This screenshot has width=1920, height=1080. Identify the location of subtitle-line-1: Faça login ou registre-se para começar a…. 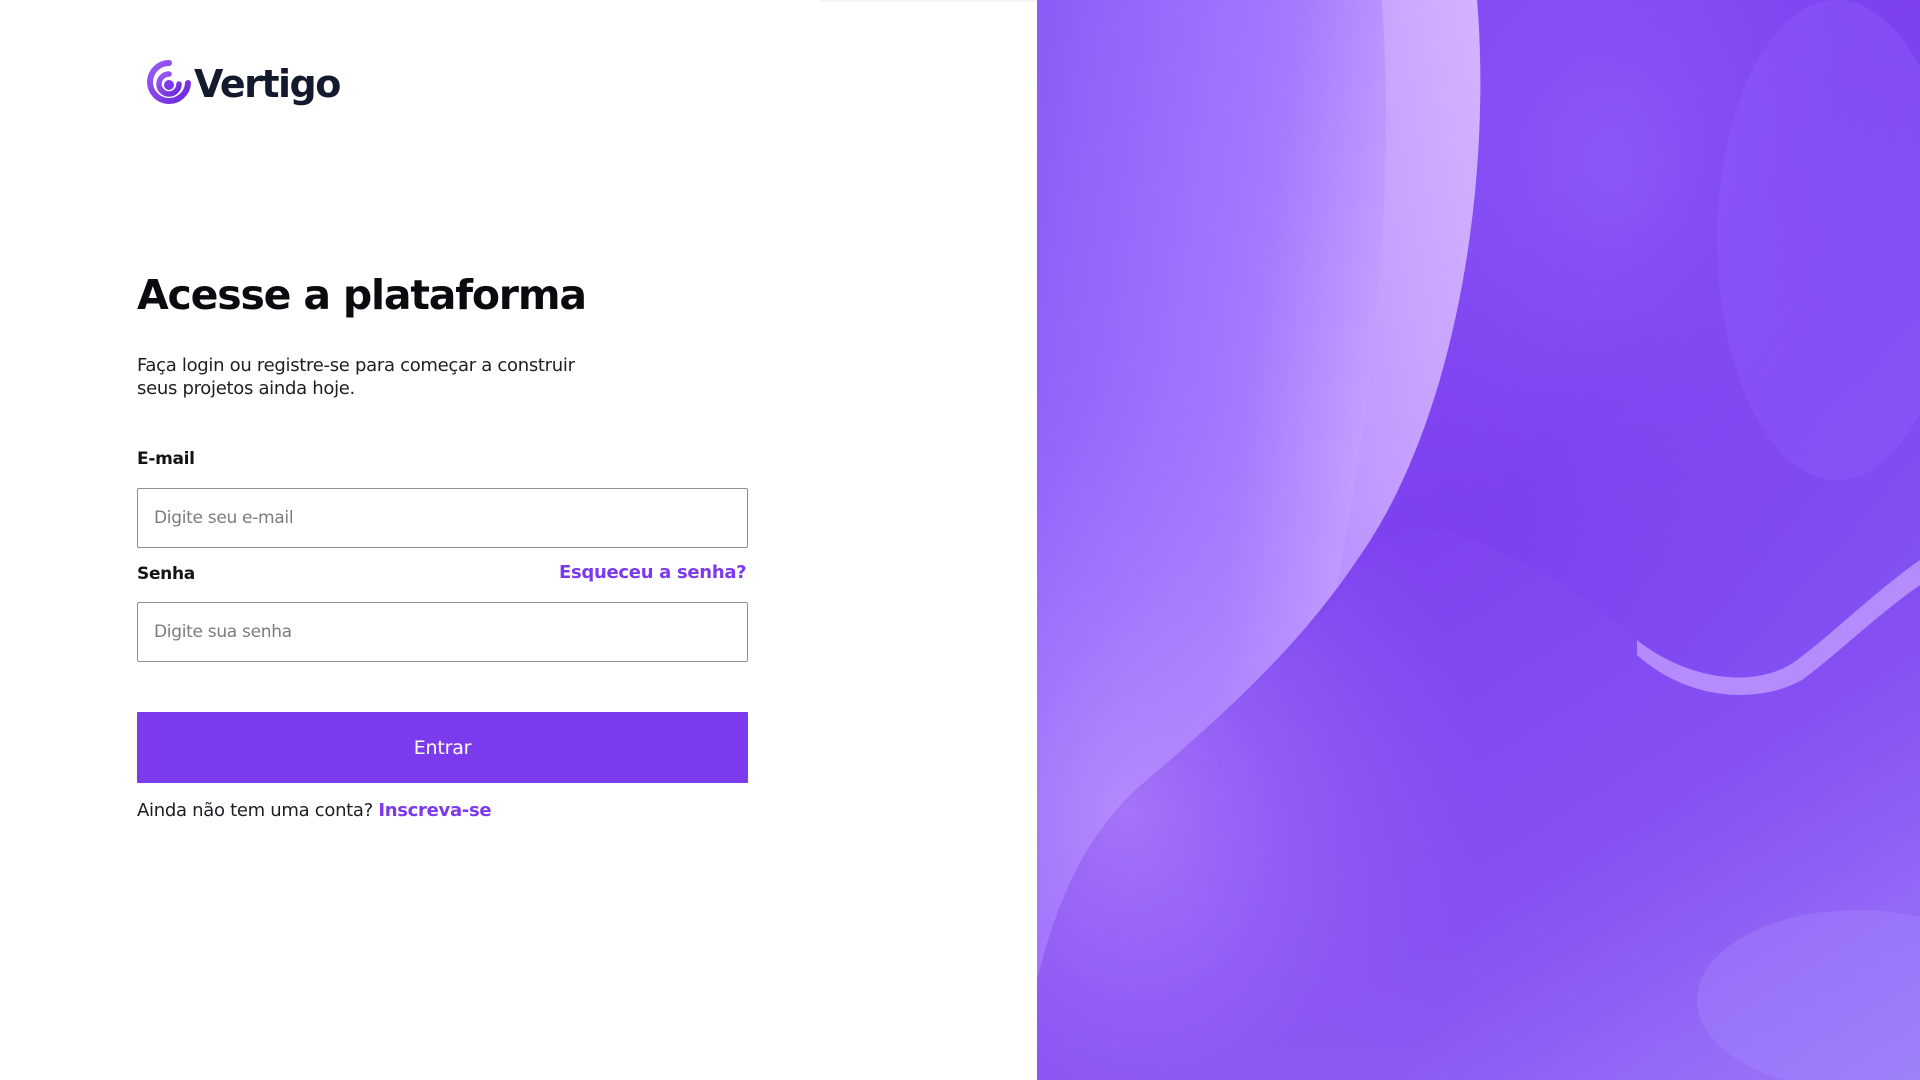
(356, 365).